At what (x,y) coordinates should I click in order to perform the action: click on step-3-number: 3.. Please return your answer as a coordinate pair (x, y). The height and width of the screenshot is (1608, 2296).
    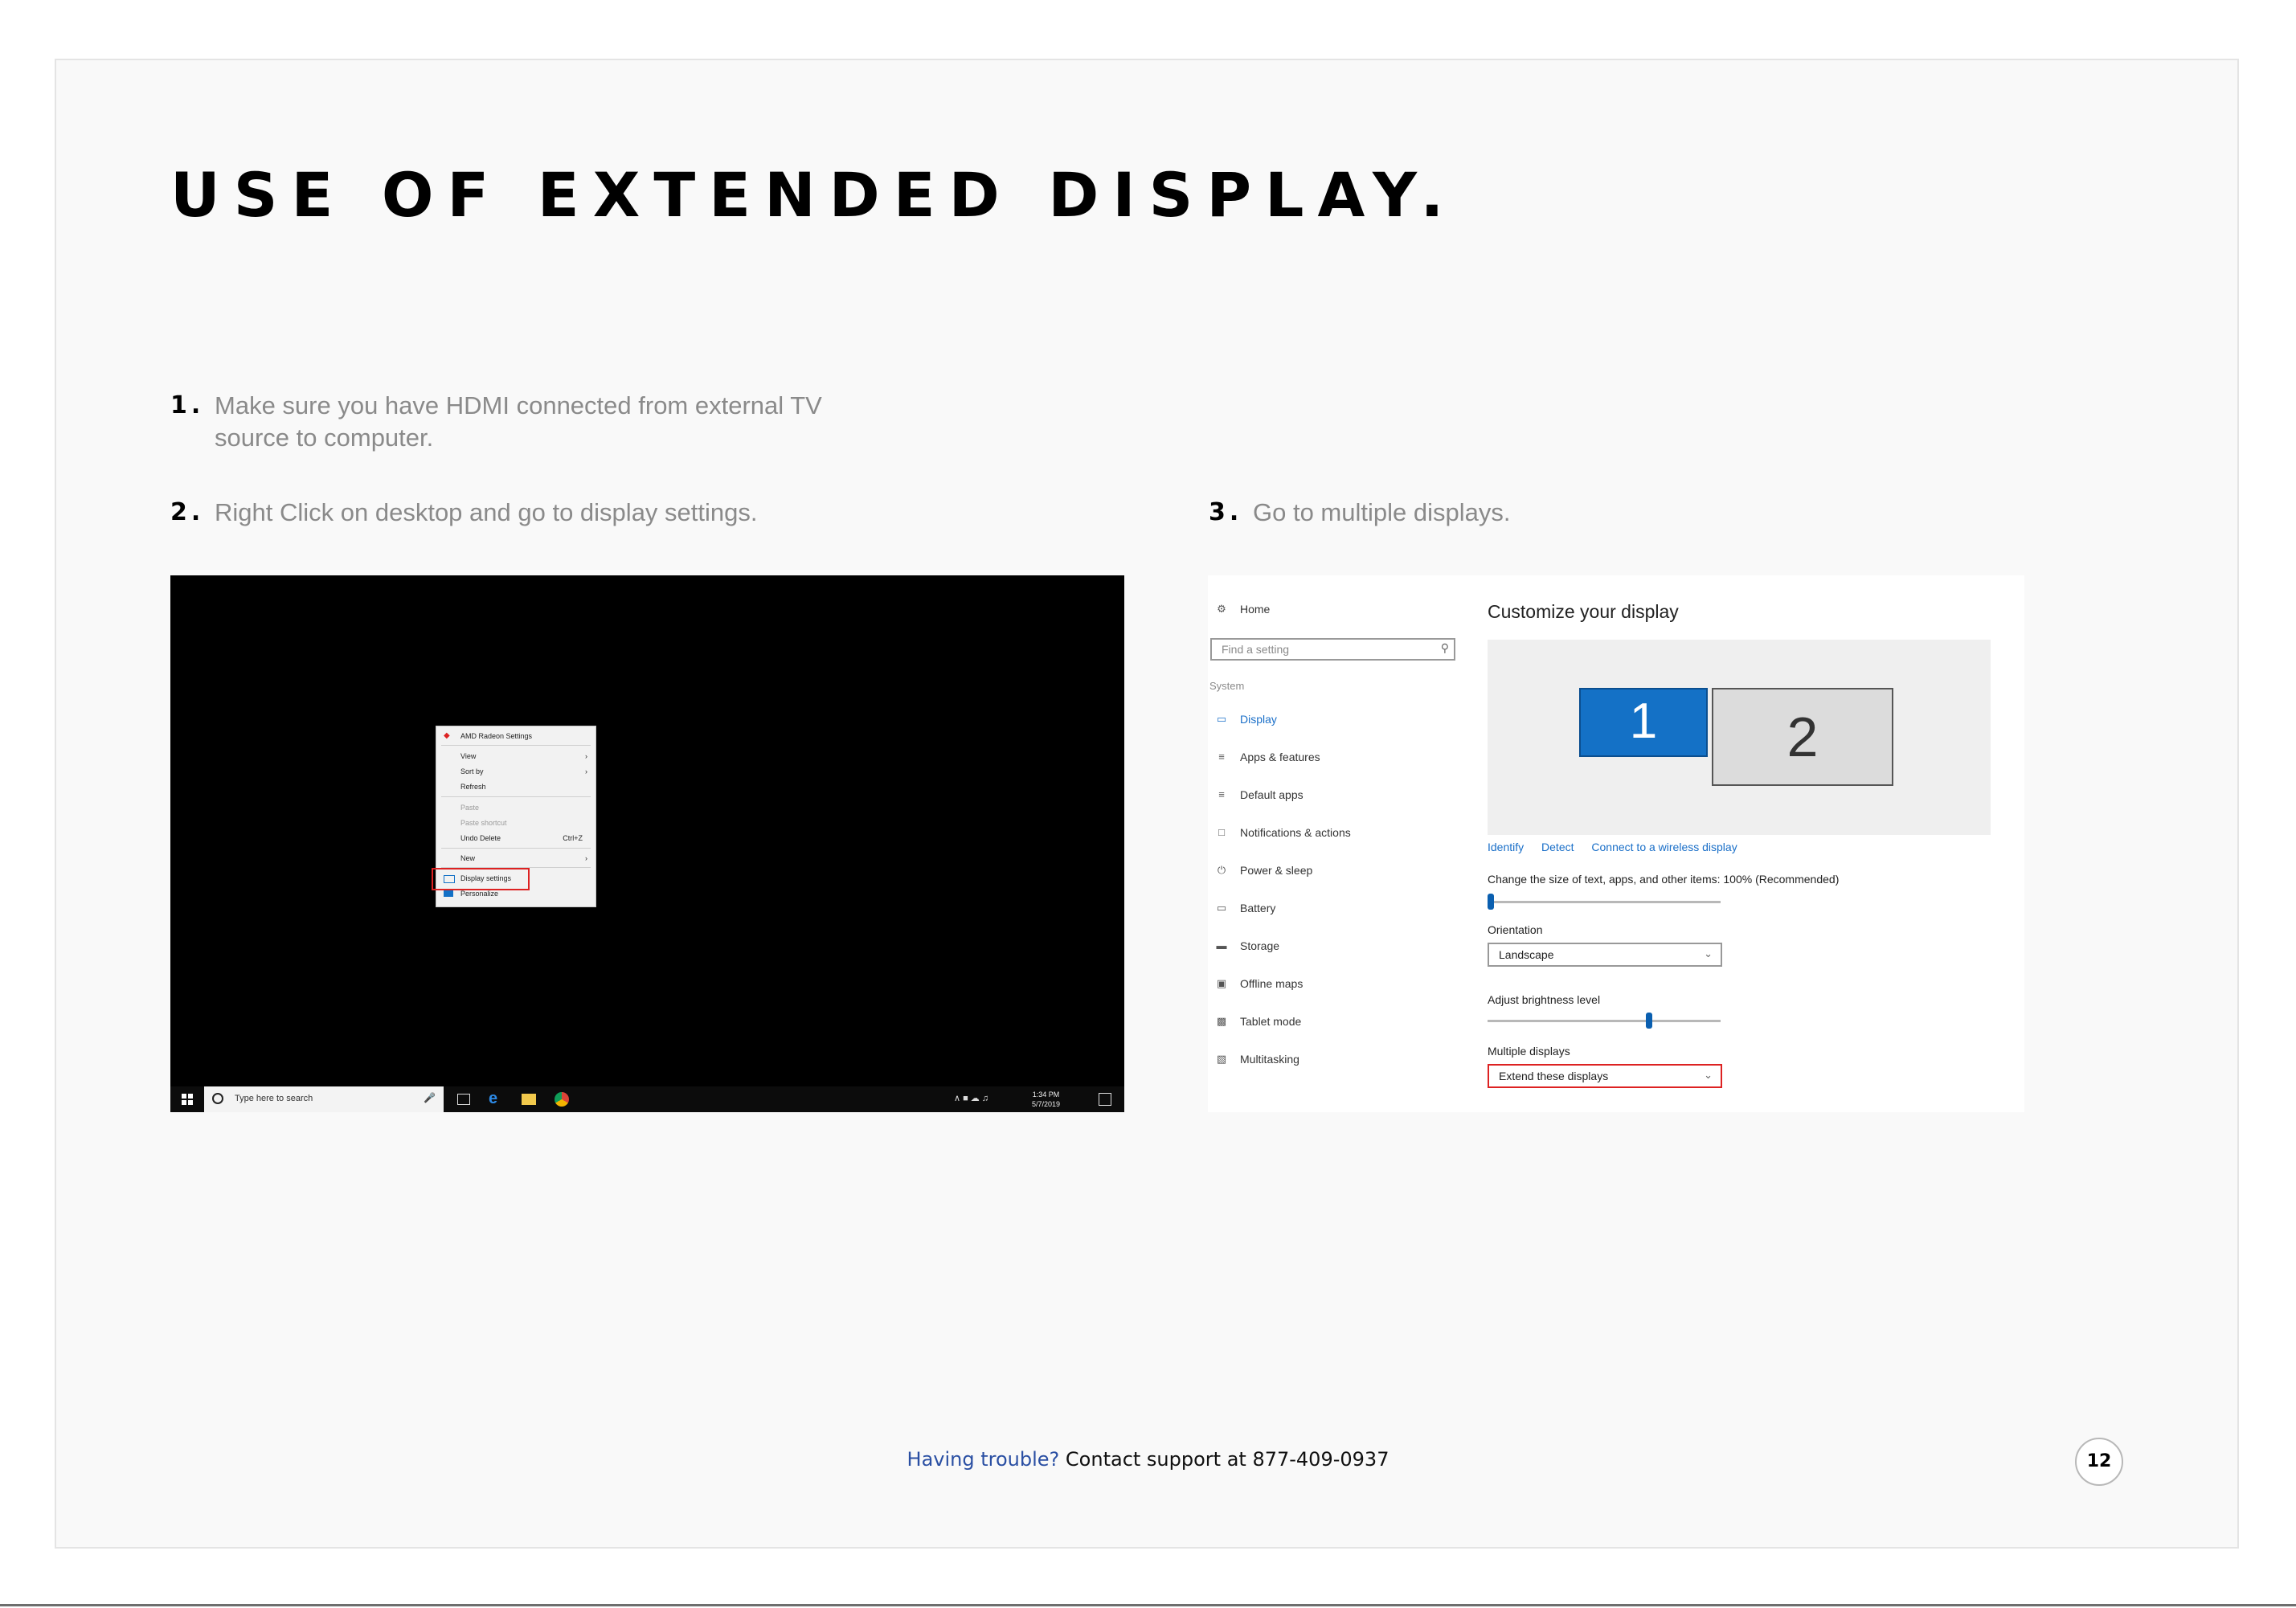
    Looking at the image, I should click on (1226, 512).